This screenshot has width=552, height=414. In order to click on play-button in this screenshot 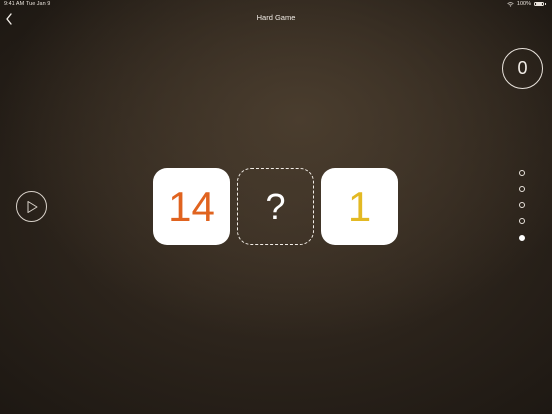, I will do `click(31, 206)`.